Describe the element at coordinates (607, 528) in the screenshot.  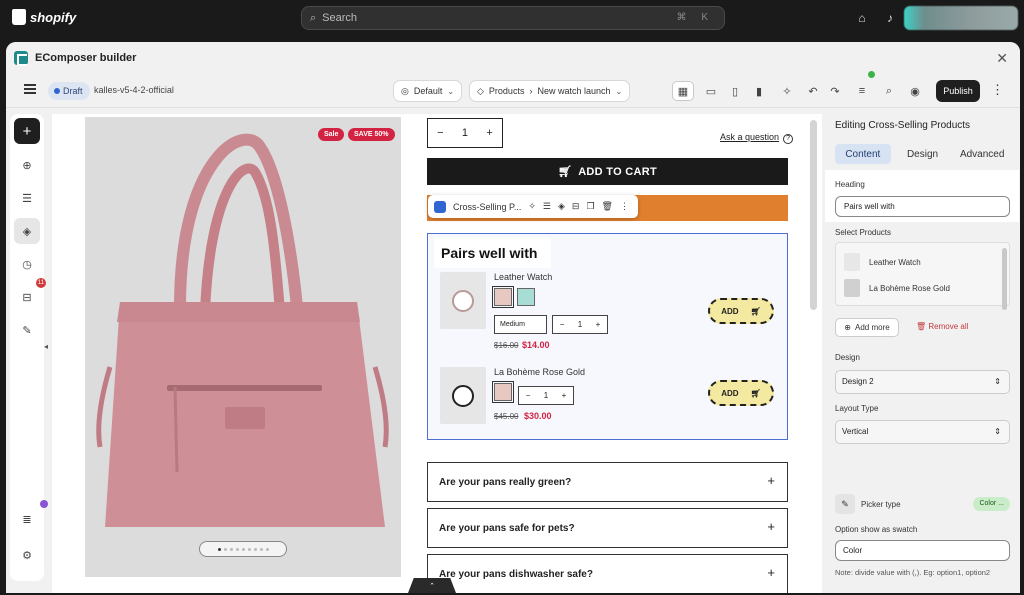
I see `faq-item: Are your pans safe for pets? +` at that location.